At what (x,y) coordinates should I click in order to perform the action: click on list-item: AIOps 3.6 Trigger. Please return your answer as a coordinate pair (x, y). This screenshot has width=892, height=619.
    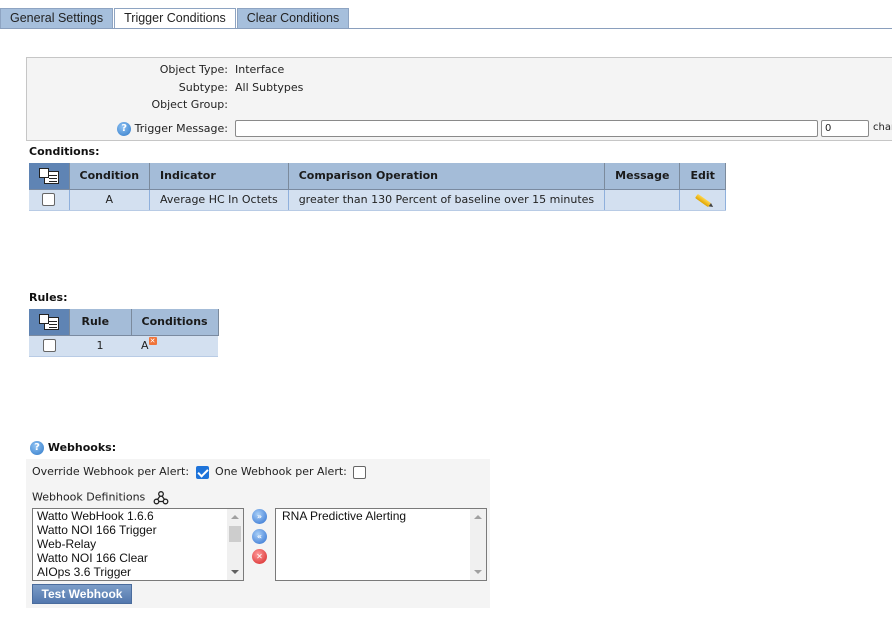
    Looking at the image, I should click on (138, 572).